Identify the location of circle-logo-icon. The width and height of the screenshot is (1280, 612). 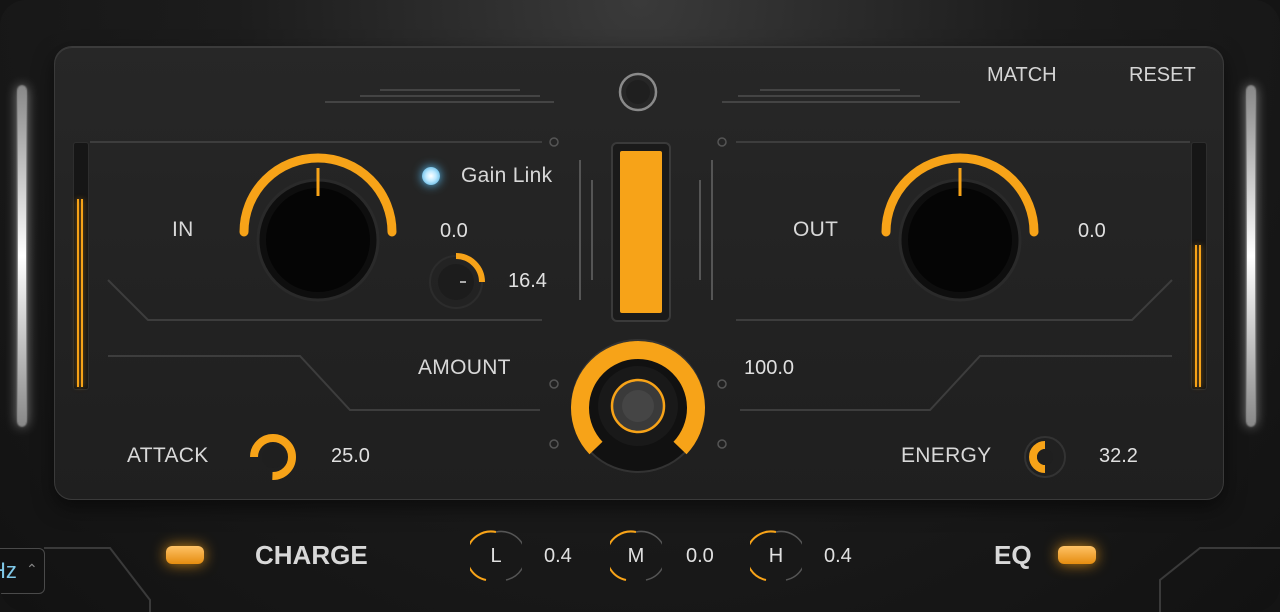
(638, 92).